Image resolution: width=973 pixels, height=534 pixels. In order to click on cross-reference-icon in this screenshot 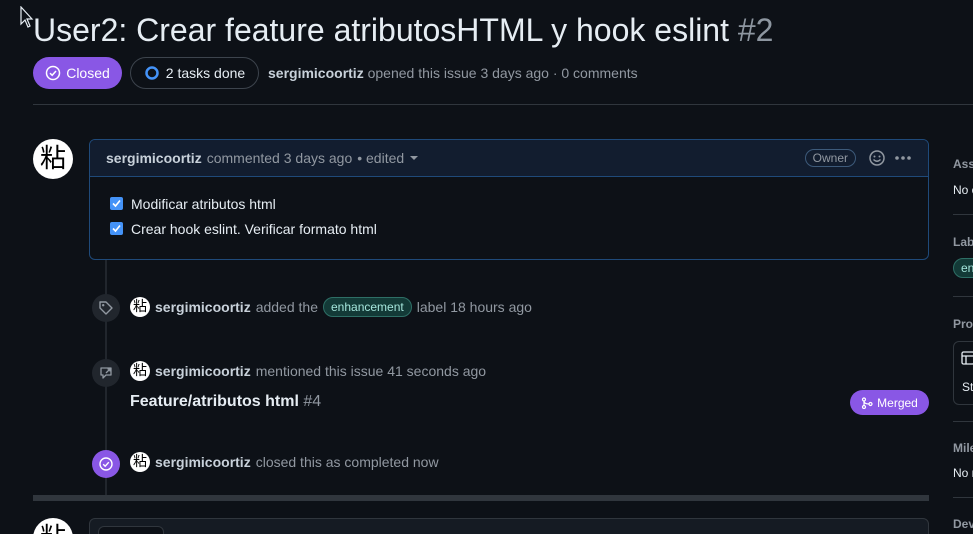, I will do `click(106, 373)`.